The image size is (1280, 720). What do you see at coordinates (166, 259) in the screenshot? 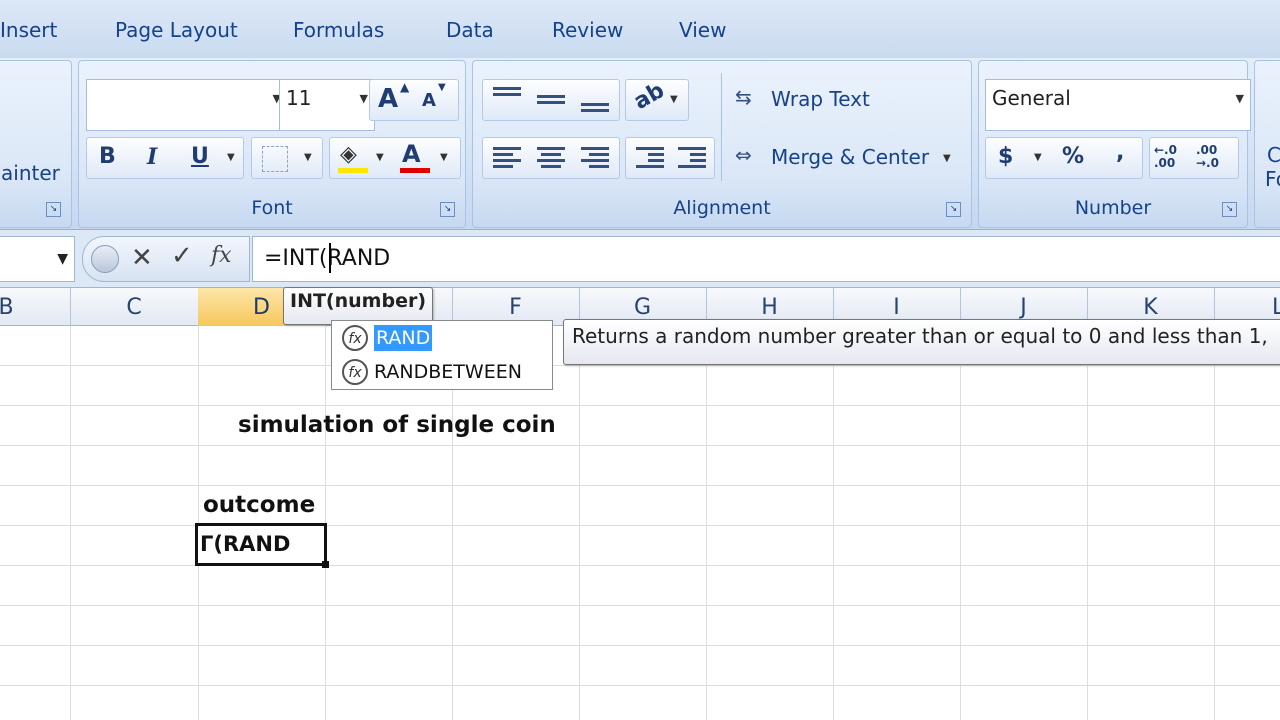
I see `formula-buttons: ✕ ✓ fx` at bounding box center [166, 259].